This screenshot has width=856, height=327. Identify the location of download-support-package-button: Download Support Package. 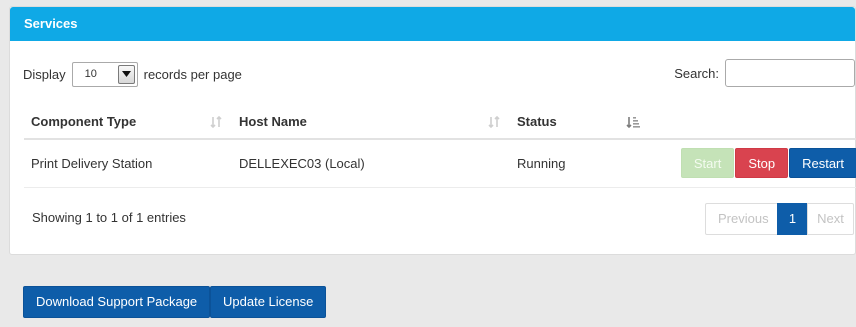
(117, 302).